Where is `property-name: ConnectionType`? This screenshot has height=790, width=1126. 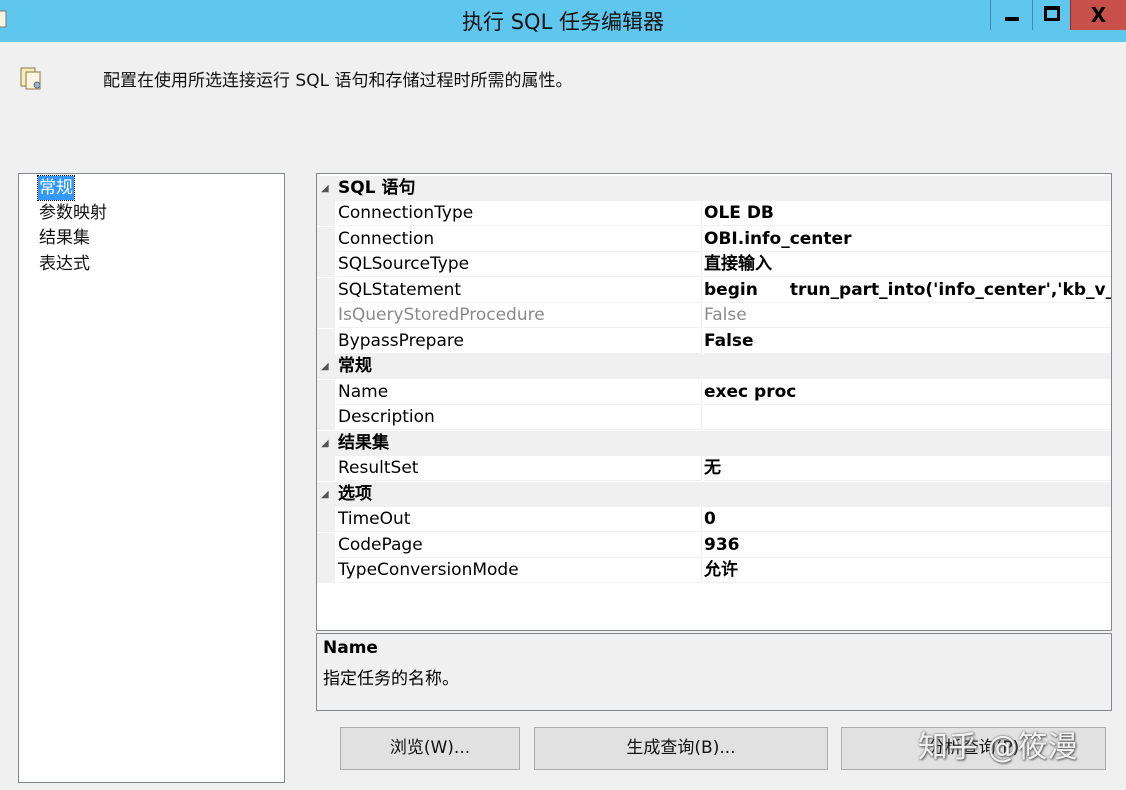
property-name: ConnectionType is located at coordinates (520, 213).